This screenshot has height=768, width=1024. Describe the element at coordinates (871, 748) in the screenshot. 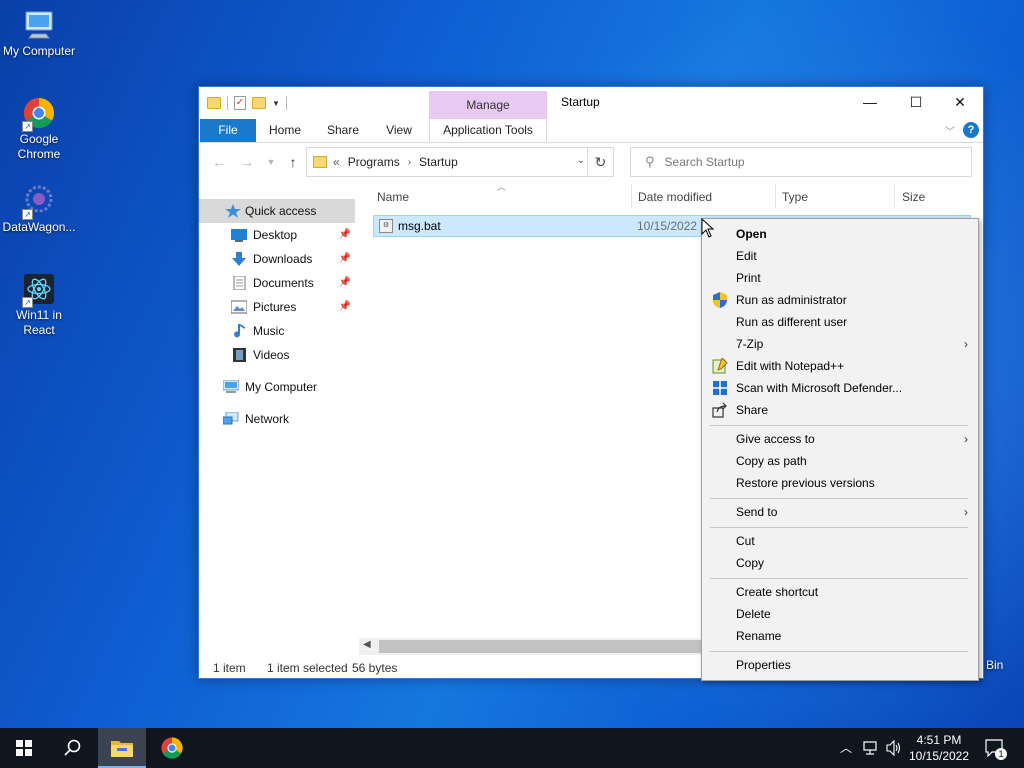

I see `network-icon` at that location.